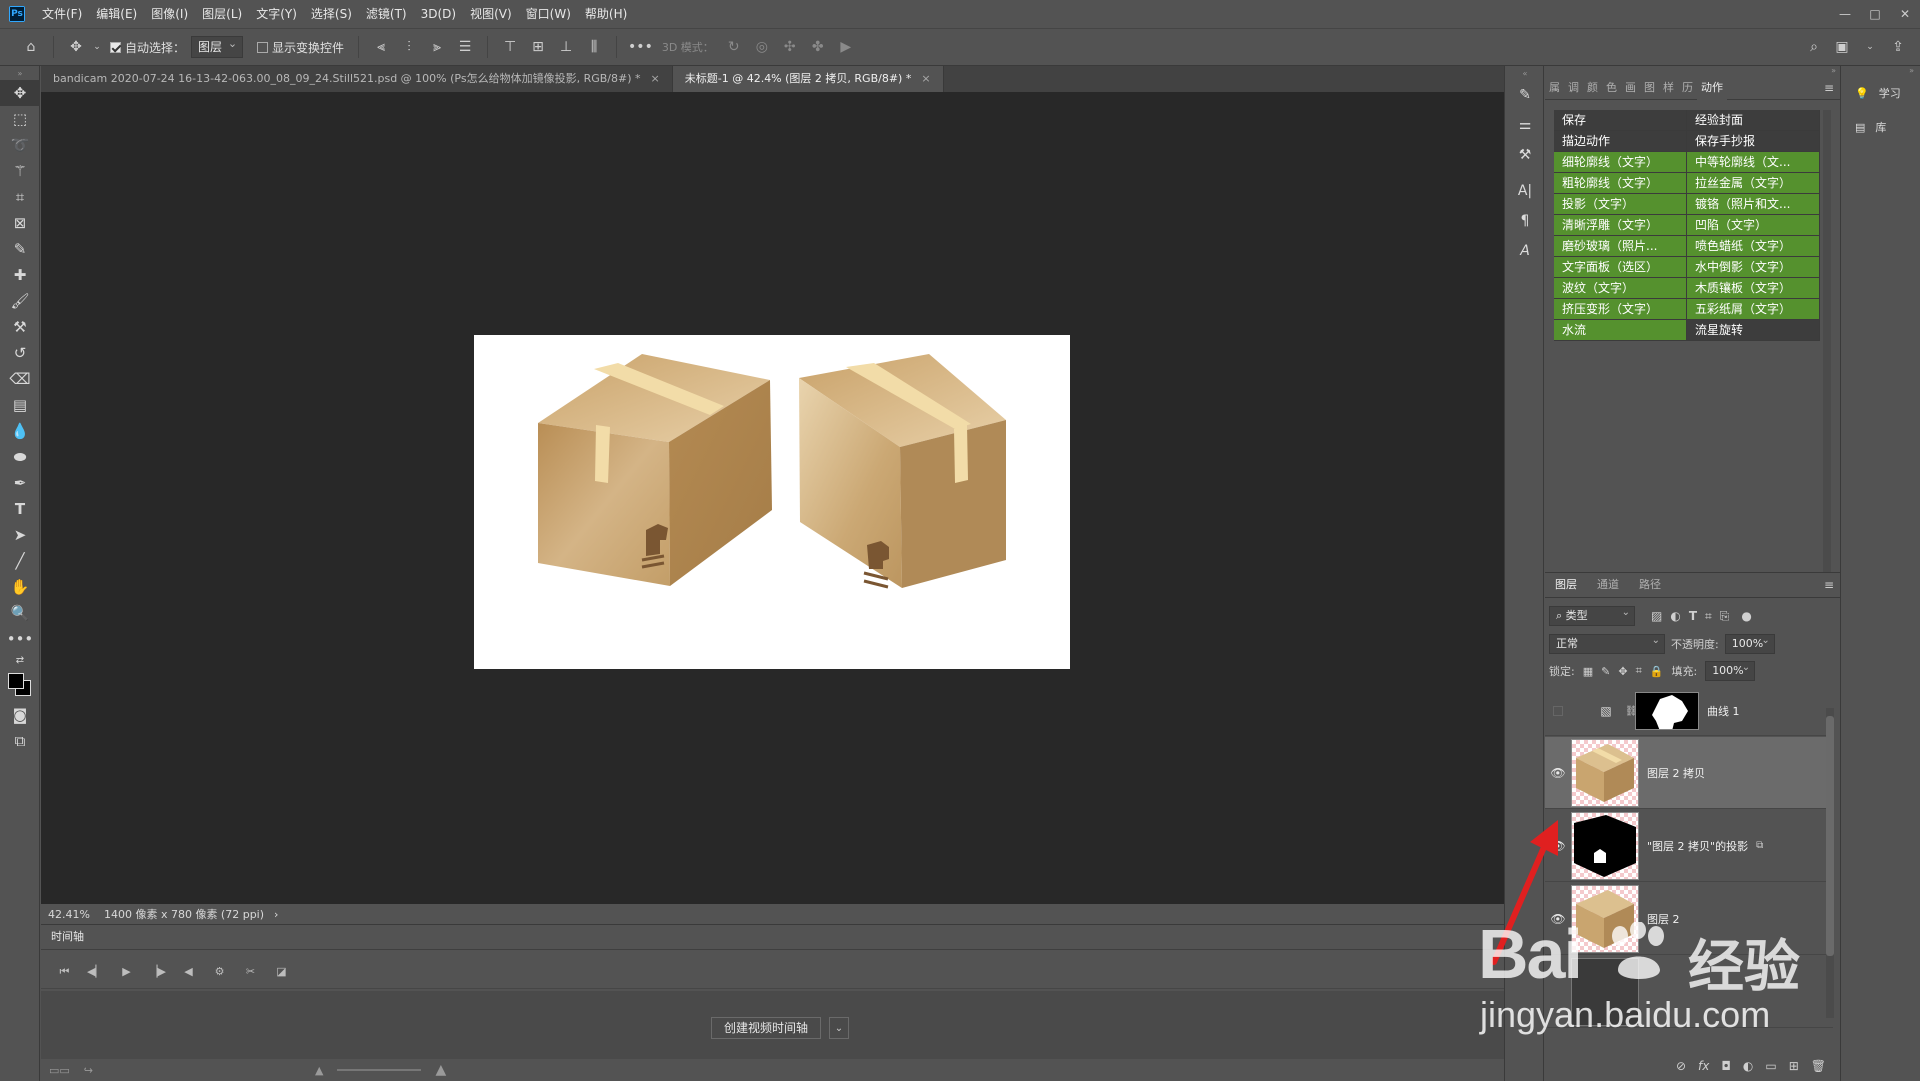 The width and height of the screenshot is (1920, 1081). What do you see at coordinates (437, 47) in the screenshot?
I see `align-right-icon: ⫸` at bounding box center [437, 47].